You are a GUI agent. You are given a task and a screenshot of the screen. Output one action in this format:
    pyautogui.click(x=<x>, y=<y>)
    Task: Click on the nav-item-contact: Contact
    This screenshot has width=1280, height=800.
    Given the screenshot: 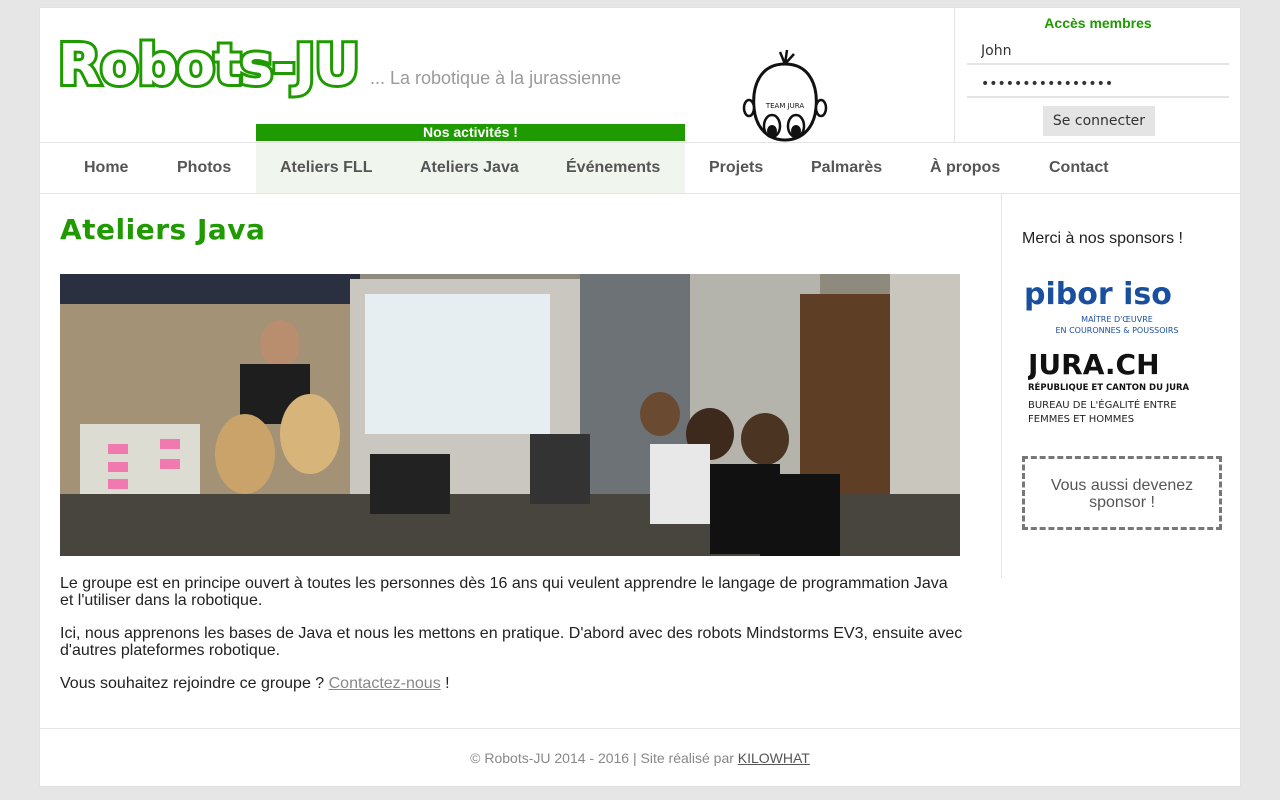 What is the action you would take?
    pyautogui.click(x=1079, y=168)
    